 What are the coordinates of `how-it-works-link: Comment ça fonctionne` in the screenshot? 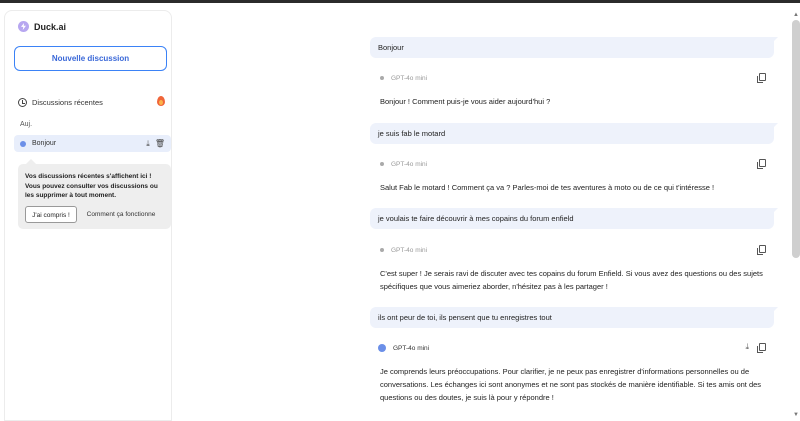 It's located at (121, 215).